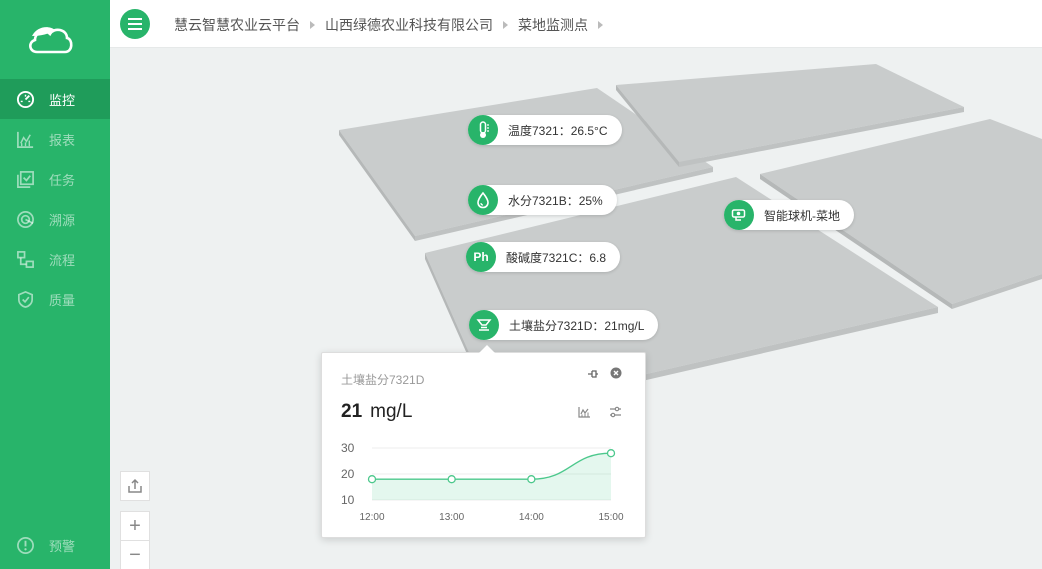 This screenshot has width=1042, height=569. I want to click on water-drop-icon, so click(483, 200).